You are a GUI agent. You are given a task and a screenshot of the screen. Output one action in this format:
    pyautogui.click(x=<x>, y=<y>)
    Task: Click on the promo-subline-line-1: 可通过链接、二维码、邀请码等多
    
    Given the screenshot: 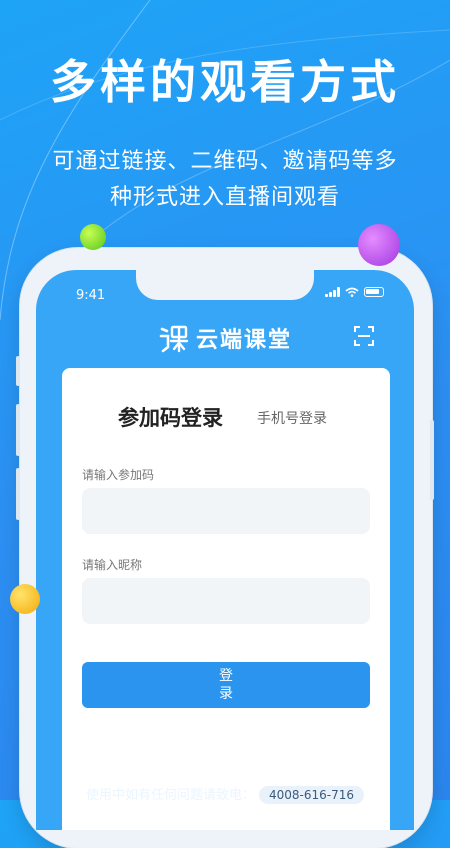 What is the action you would take?
    pyautogui.click(x=225, y=161)
    